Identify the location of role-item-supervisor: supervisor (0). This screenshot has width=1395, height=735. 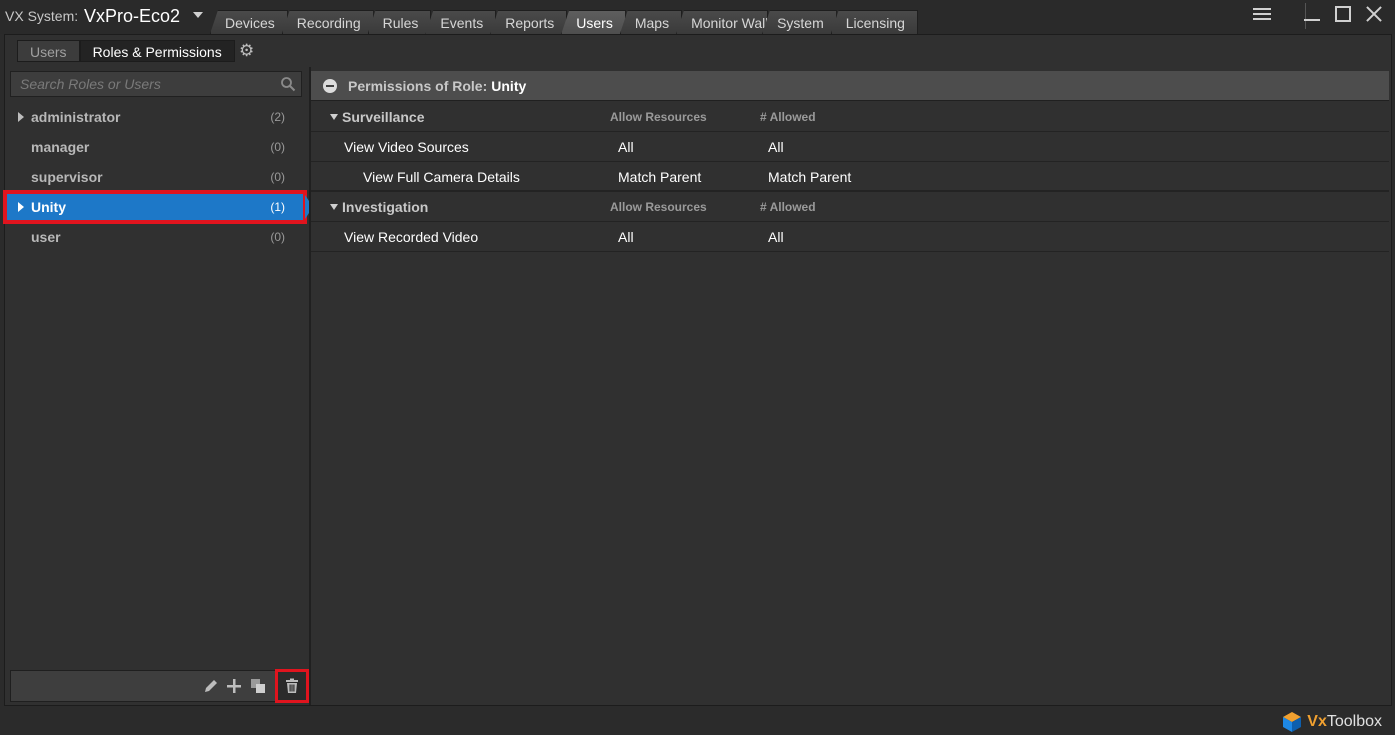
(155, 177).